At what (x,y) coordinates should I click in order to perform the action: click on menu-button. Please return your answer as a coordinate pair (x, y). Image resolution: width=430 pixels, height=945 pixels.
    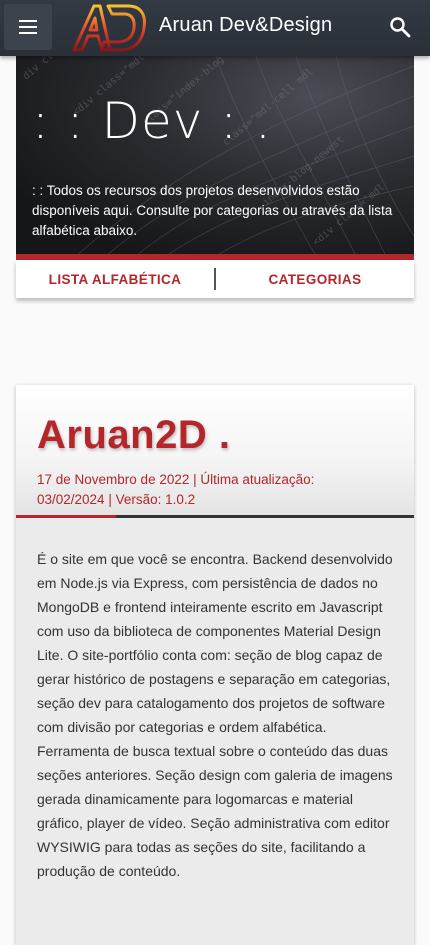
    Looking at the image, I should click on (28, 27).